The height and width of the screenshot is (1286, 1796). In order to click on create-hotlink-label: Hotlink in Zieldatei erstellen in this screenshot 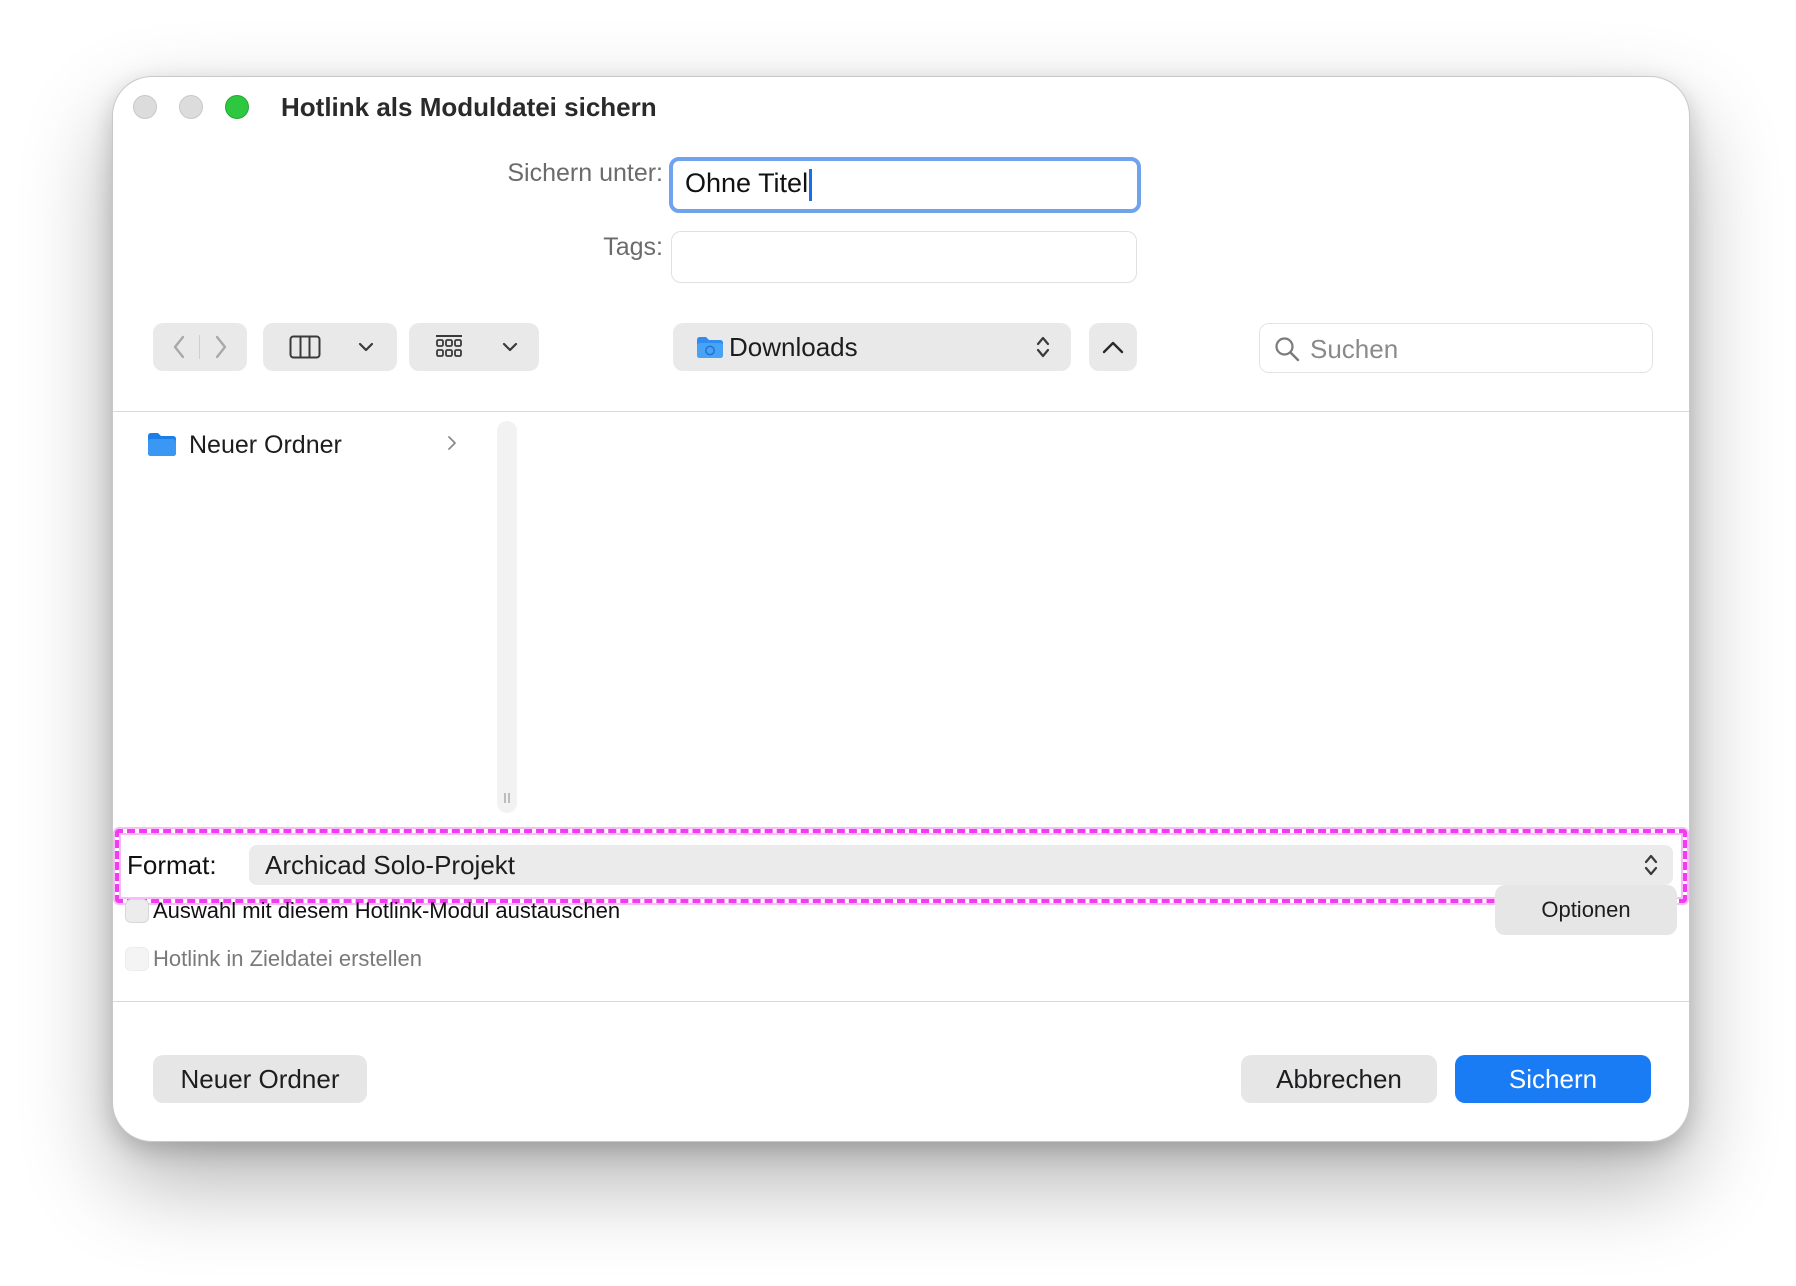, I will do `click(288, 958)`.